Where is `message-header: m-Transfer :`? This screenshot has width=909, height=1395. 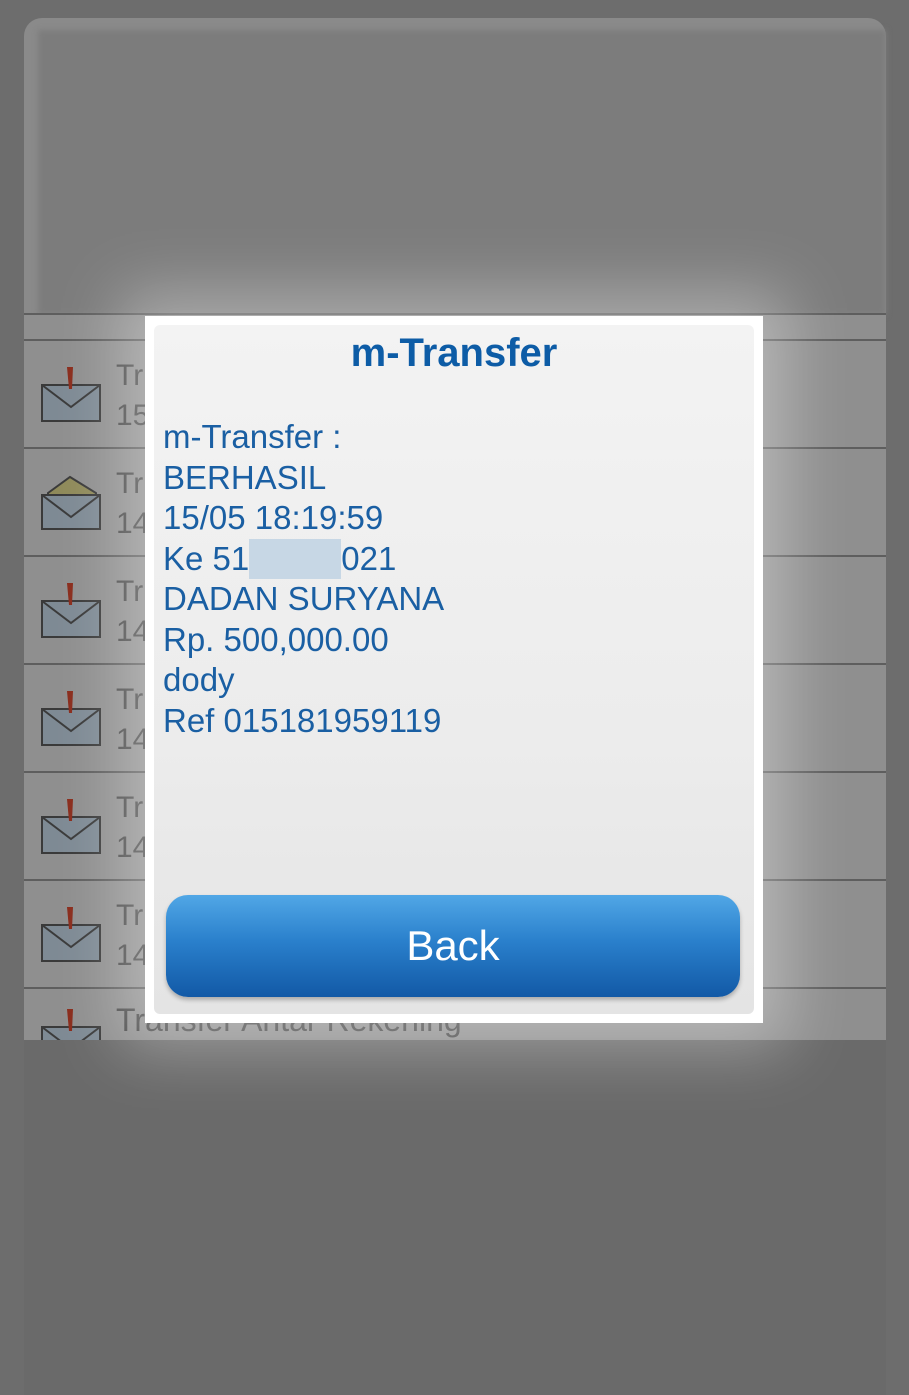 message-header: m-Transfer : is located at coordinates (252, 436).